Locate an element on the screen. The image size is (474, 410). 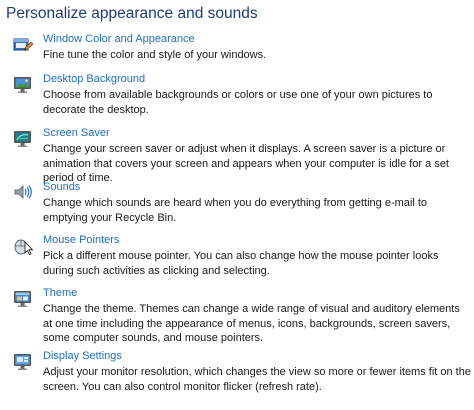
screen-saver-link: Screen Saver is located at coordinates (76, 133).